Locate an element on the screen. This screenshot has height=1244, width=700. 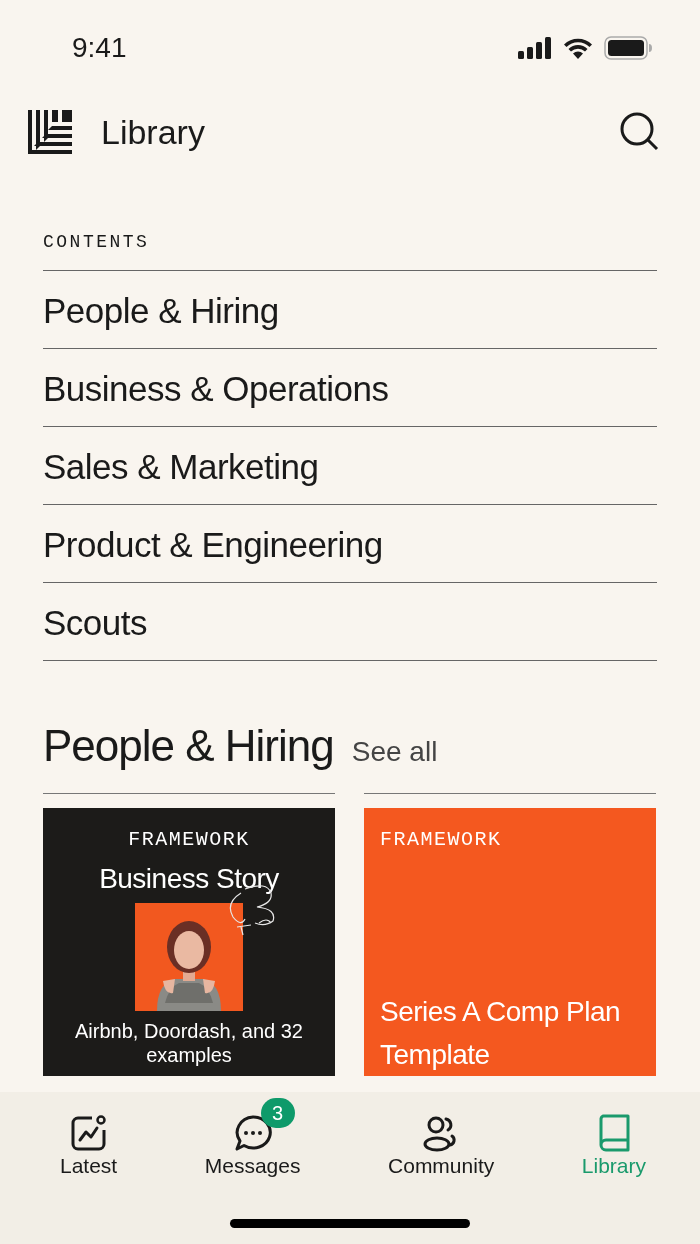
contents-item: Product & Engineering is located at coordinates (350, 544).